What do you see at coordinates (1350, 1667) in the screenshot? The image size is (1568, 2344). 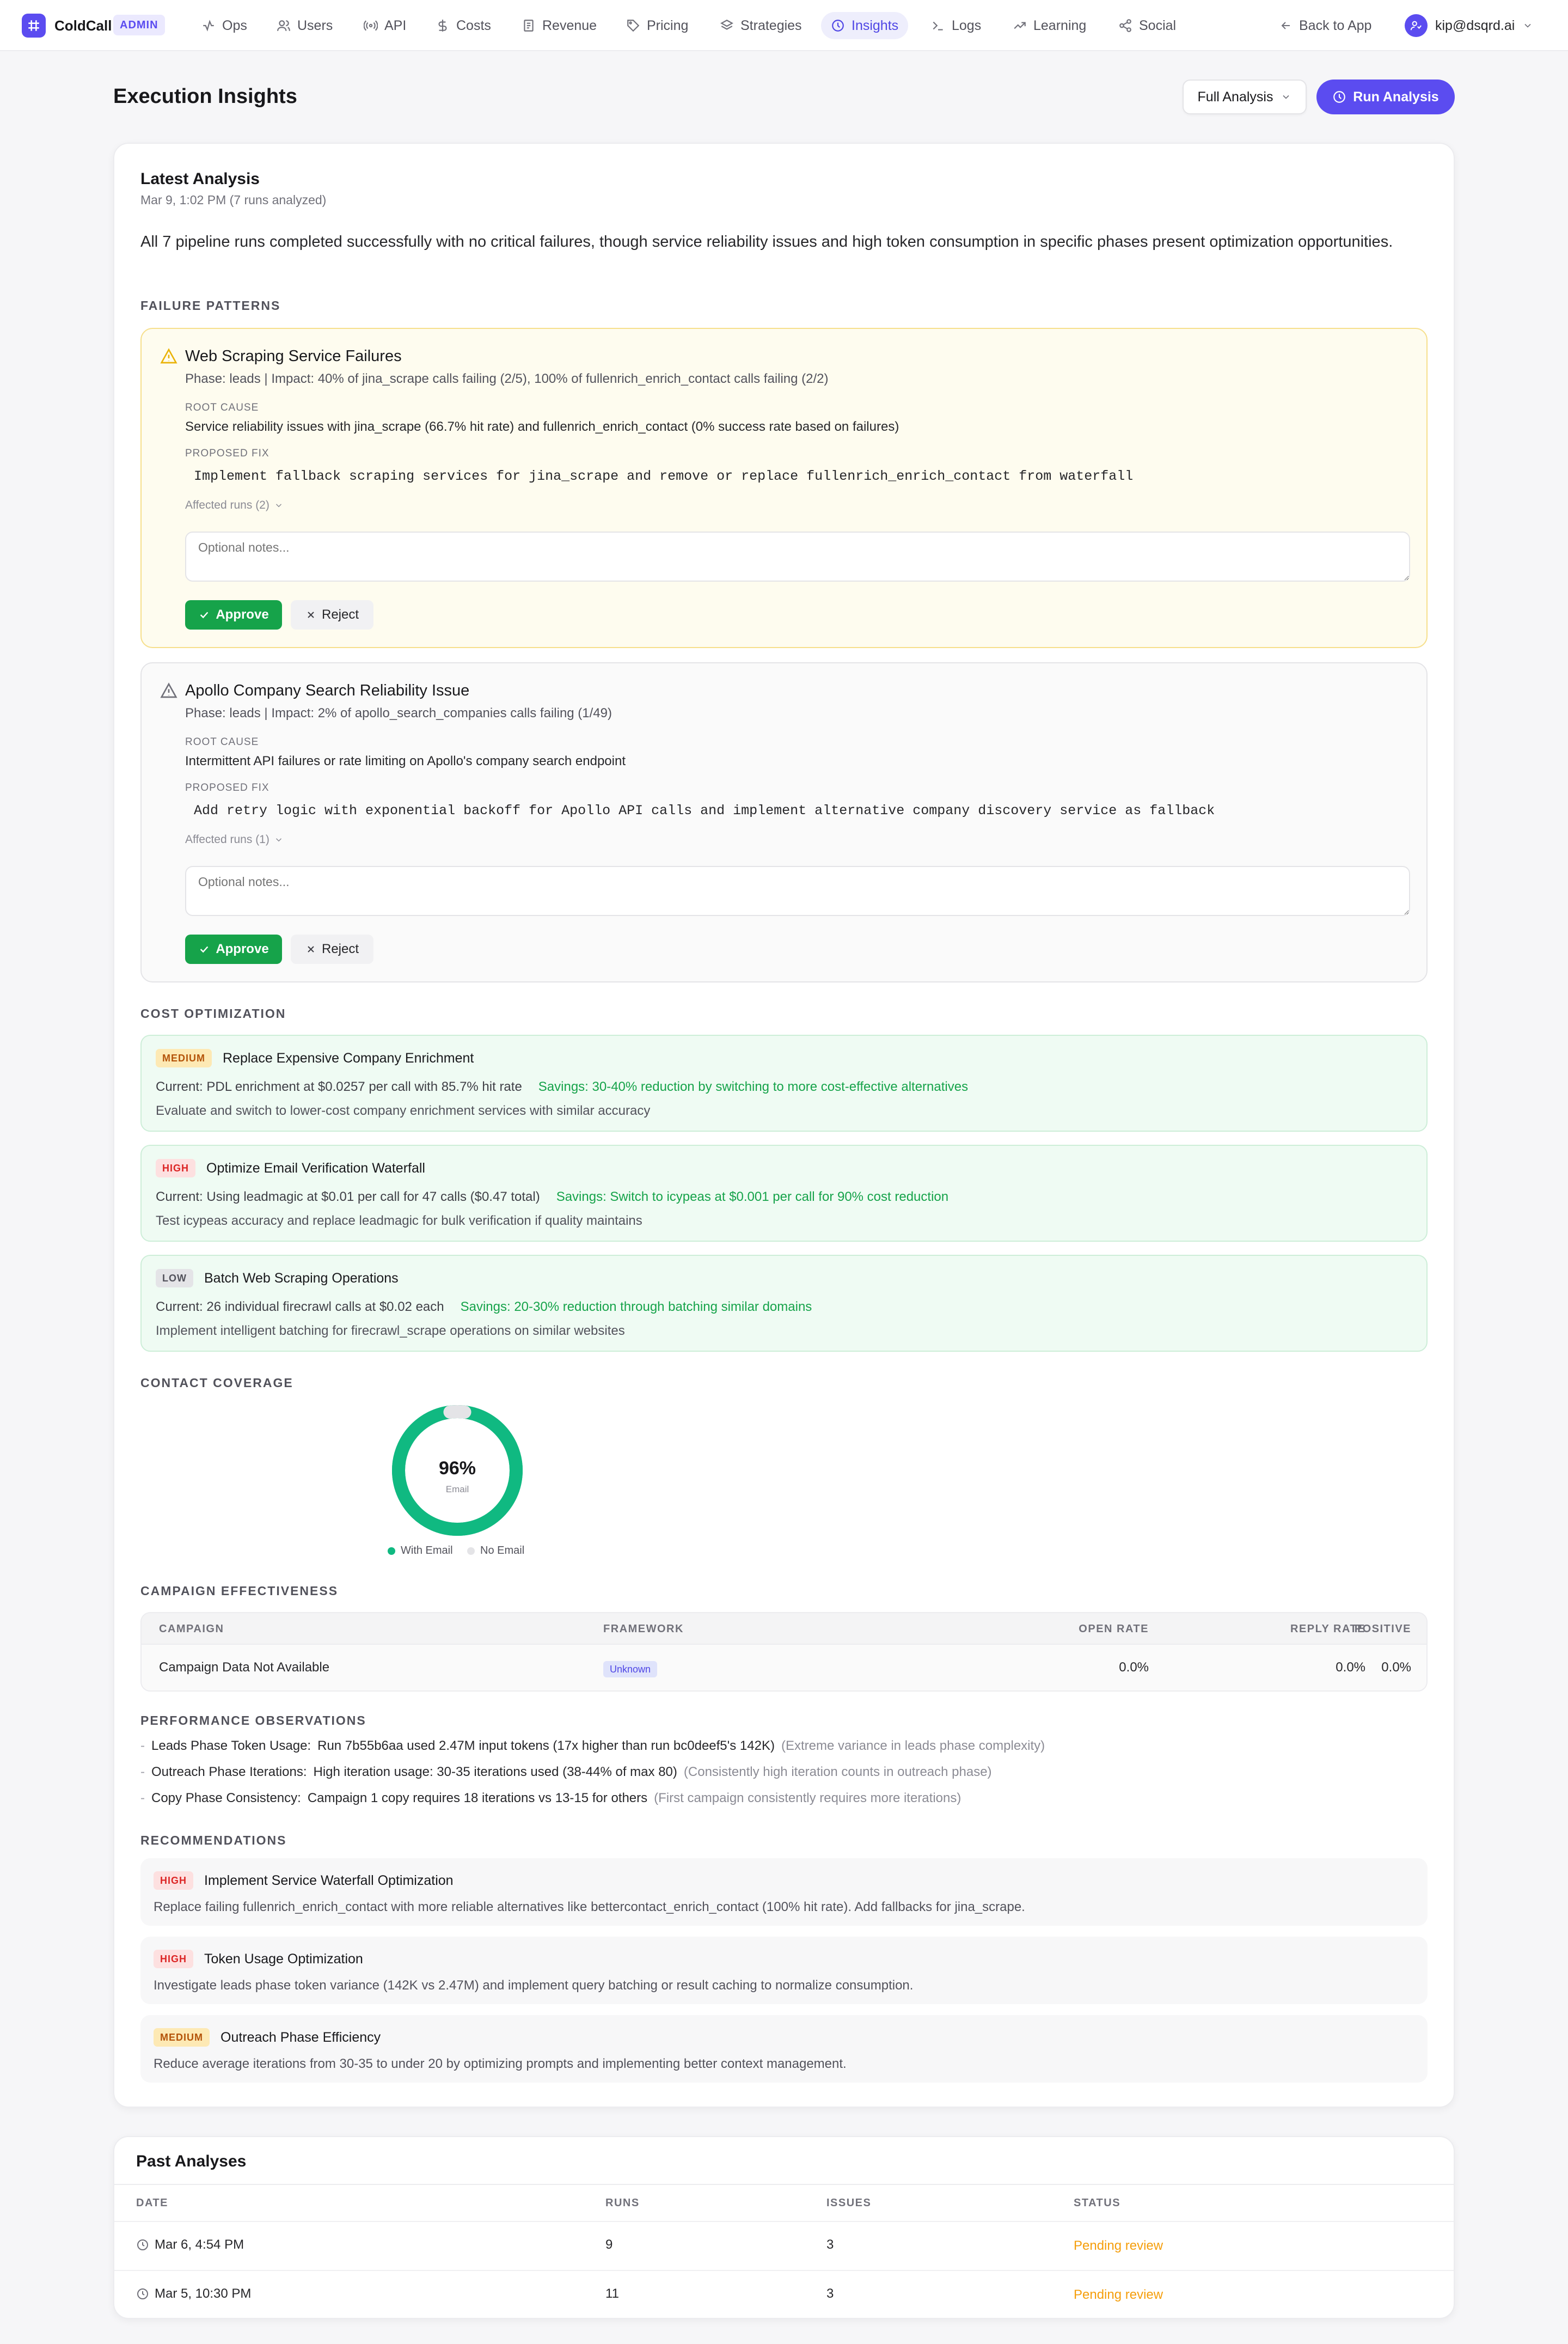 I see `reply-rate: 0.0%` at bounding box center [1350, 1667].